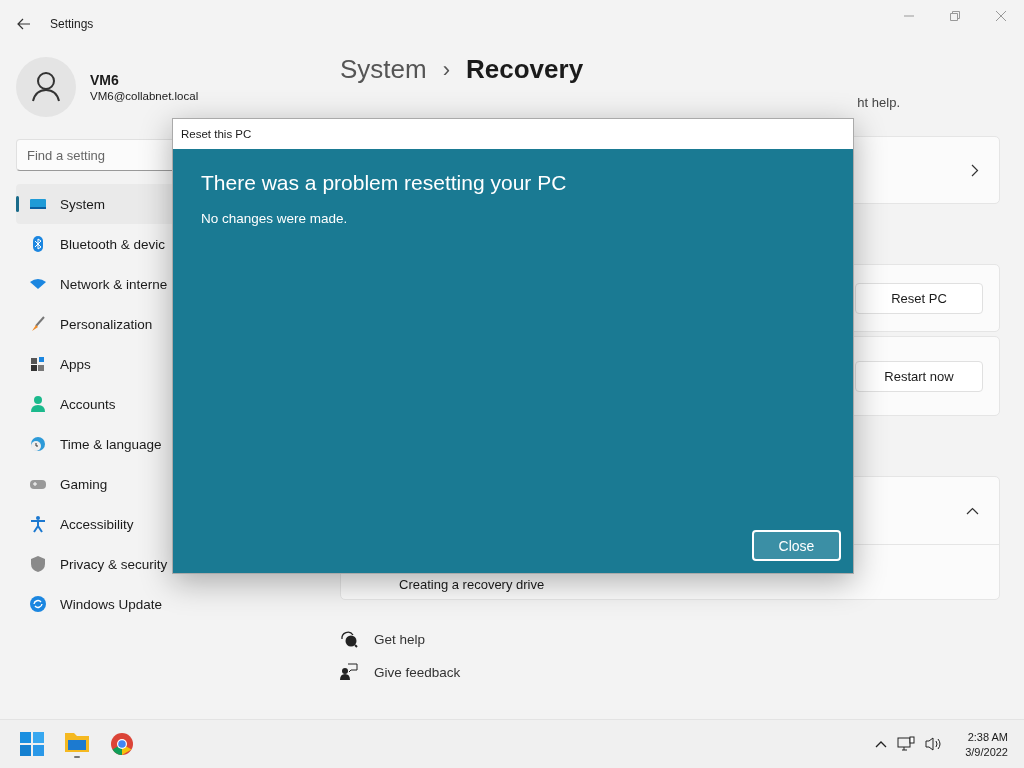 The width and height of the screenshot is (1024, 768). Describe the element at coordinates (525, 69) in the screenshot. I see `page-title: Recovery` at that location.